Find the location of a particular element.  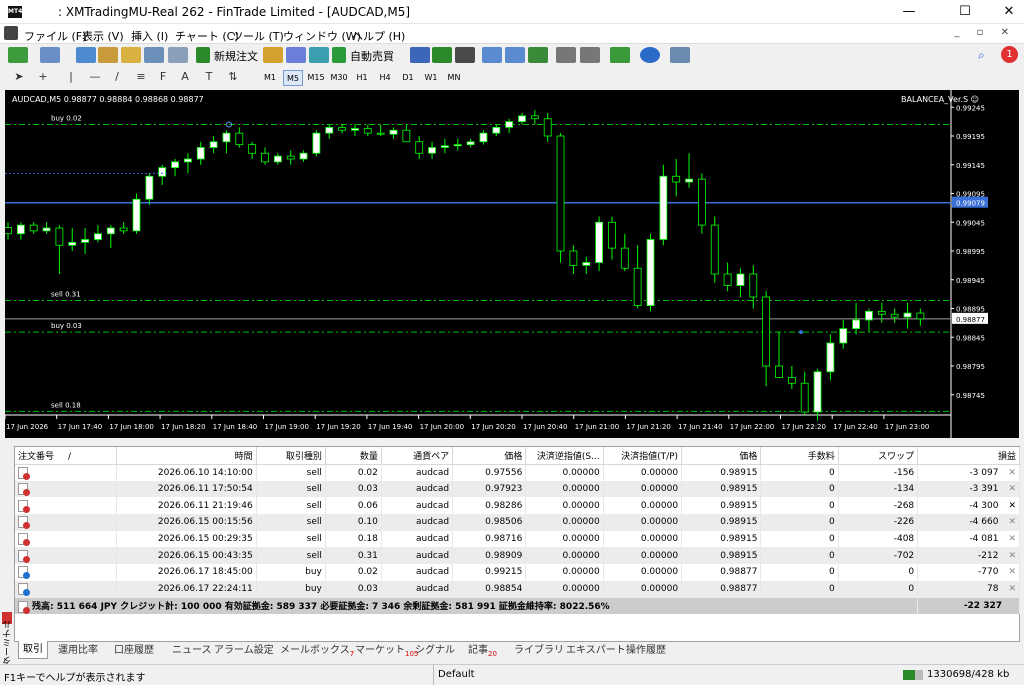

templates-icon is located at coordinates (680, 55).